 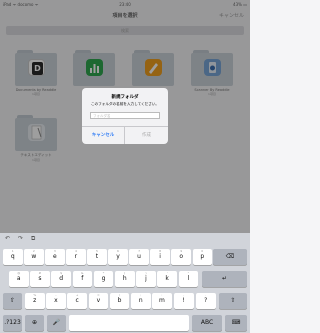 What do you see at coordinates (125, 279) in the screenshot?
I see `key-h: (h` at bounding box center [125, 279].